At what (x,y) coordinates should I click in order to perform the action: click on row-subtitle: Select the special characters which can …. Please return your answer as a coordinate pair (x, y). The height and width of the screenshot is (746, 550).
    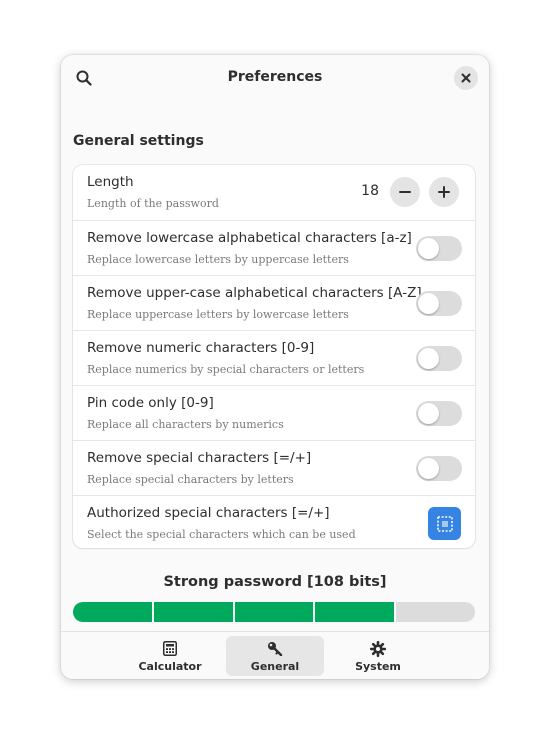
    Looking at the image, I should click on (221, 534).